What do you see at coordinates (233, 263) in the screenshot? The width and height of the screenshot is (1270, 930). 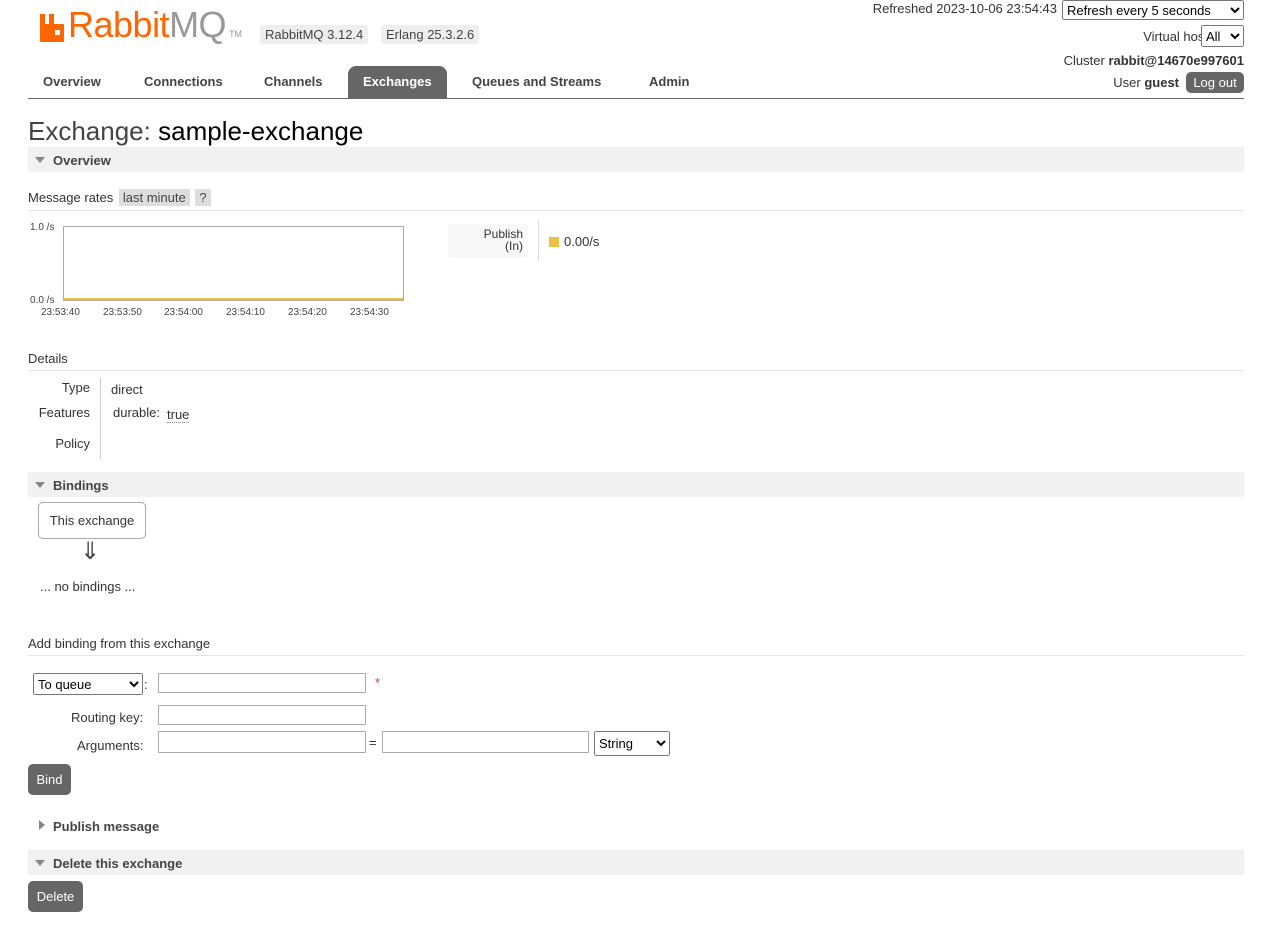 I see `message-rates-chart` at bounding box center [233, 263].